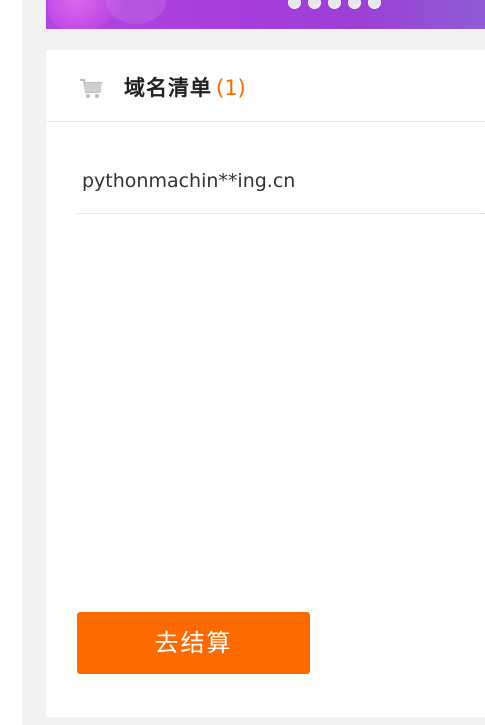 Image resolution: width=485 pixels, height=725 pixels. Describe the element at coordinates (189, 181) in the screenshot. I see `domain-name: pythonmachin**ing.cn` at that location.